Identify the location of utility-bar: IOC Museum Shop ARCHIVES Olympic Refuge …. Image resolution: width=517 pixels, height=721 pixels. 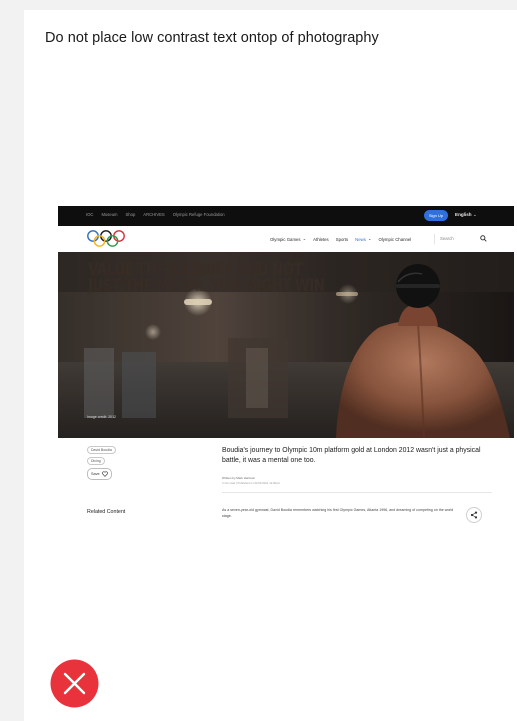
(286, 216).